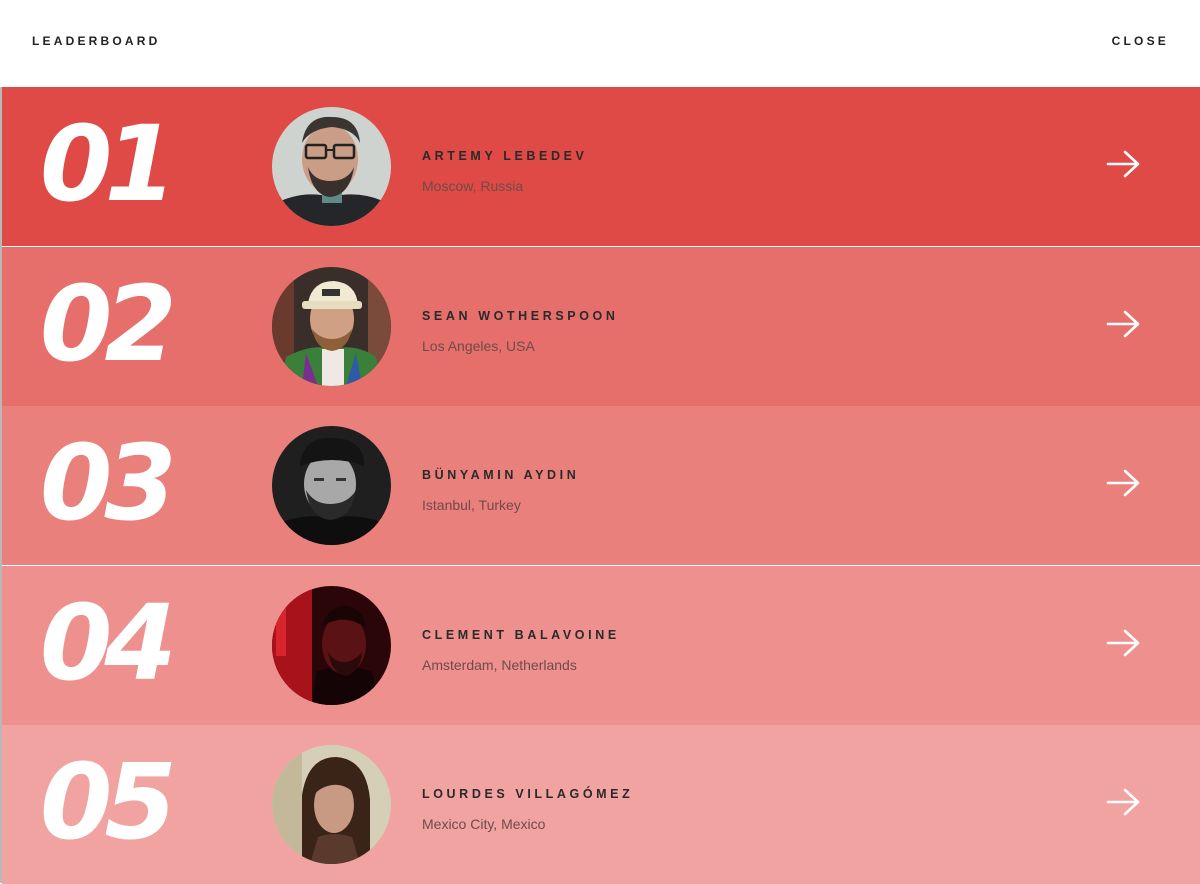  I want to click on player-name: ARTEMY LEBEDEV, so click(505, 156).